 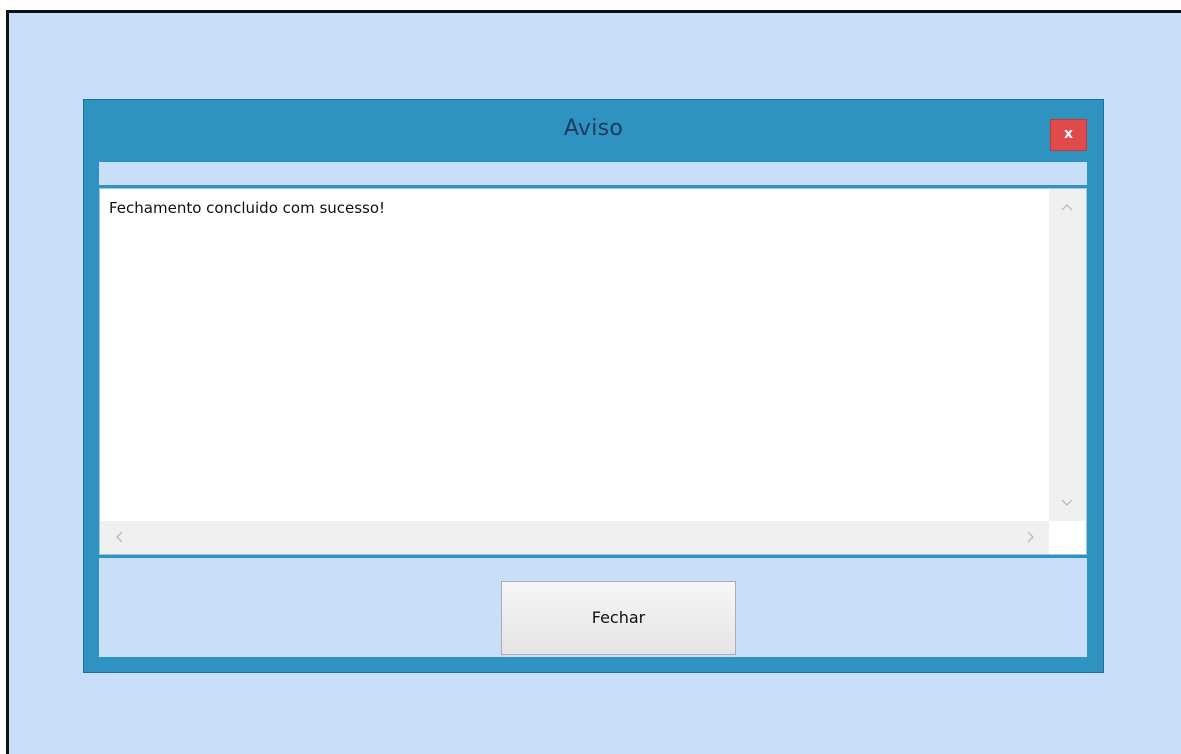 I want to click on horizontal-scrollbar, so click(x=575, y=537).